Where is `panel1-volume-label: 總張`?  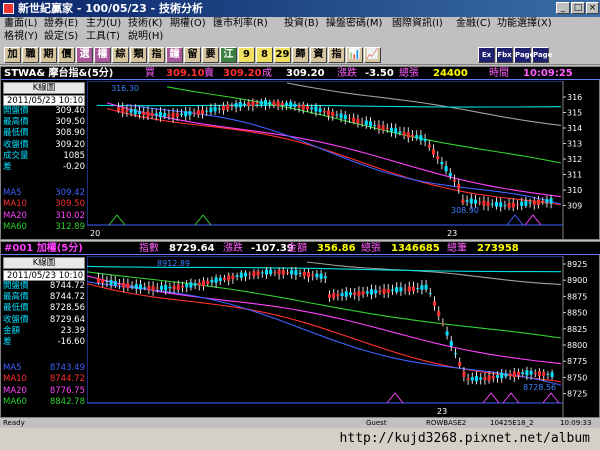
panel1-volume-label: 總張 is located at coordinates (409, 73).